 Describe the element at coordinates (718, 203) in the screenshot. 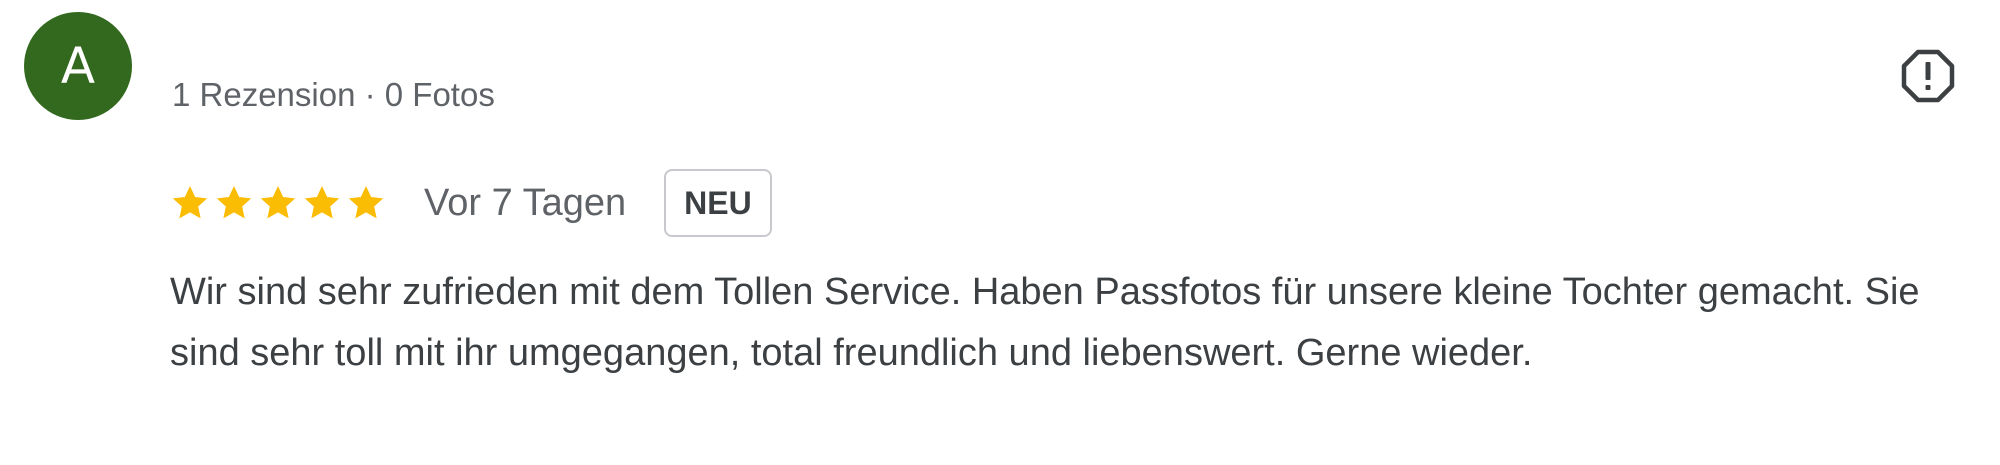

I see `new-badge: NEU` at that location.